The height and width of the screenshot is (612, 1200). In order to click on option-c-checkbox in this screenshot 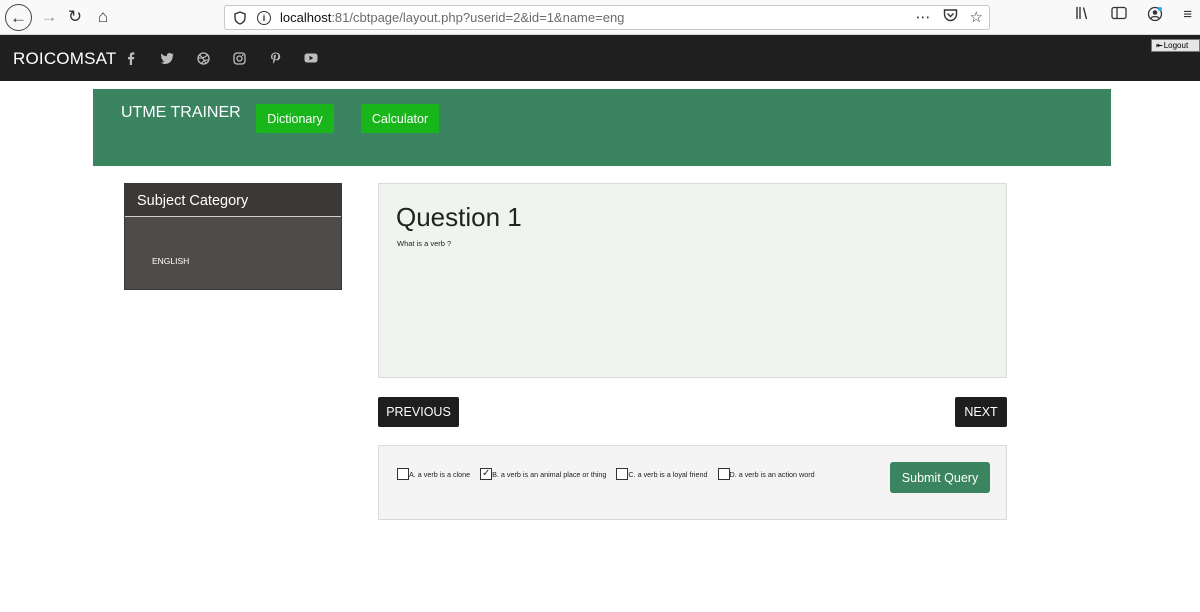, I will do `click(622, 474)`.